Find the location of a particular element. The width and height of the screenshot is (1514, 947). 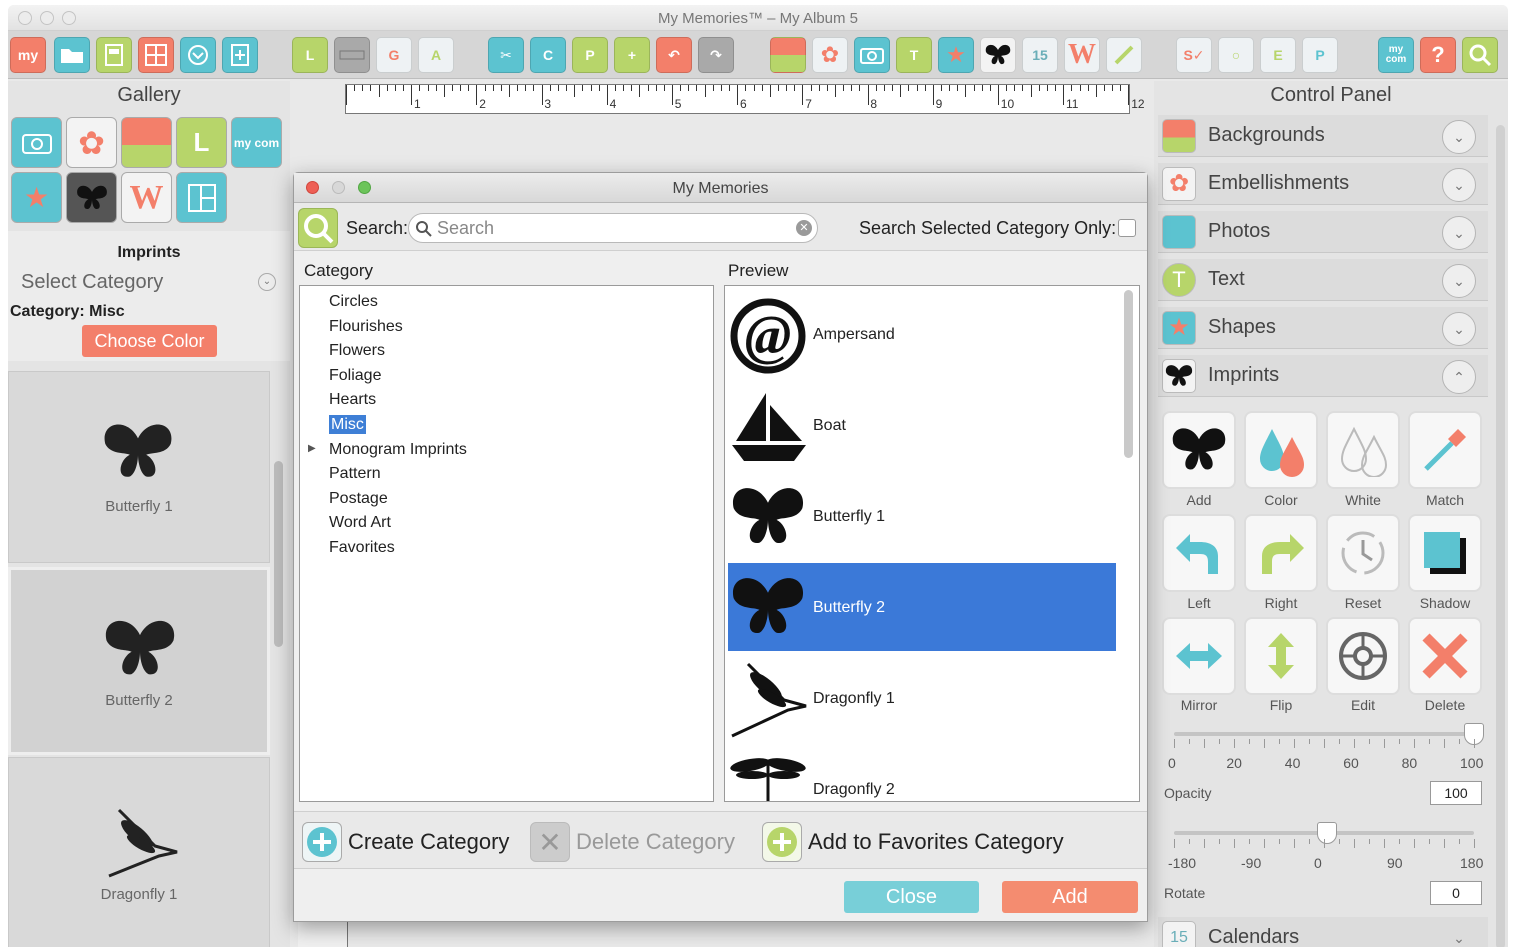

redo-icon: ↷ is located at coordinates (716, 55).